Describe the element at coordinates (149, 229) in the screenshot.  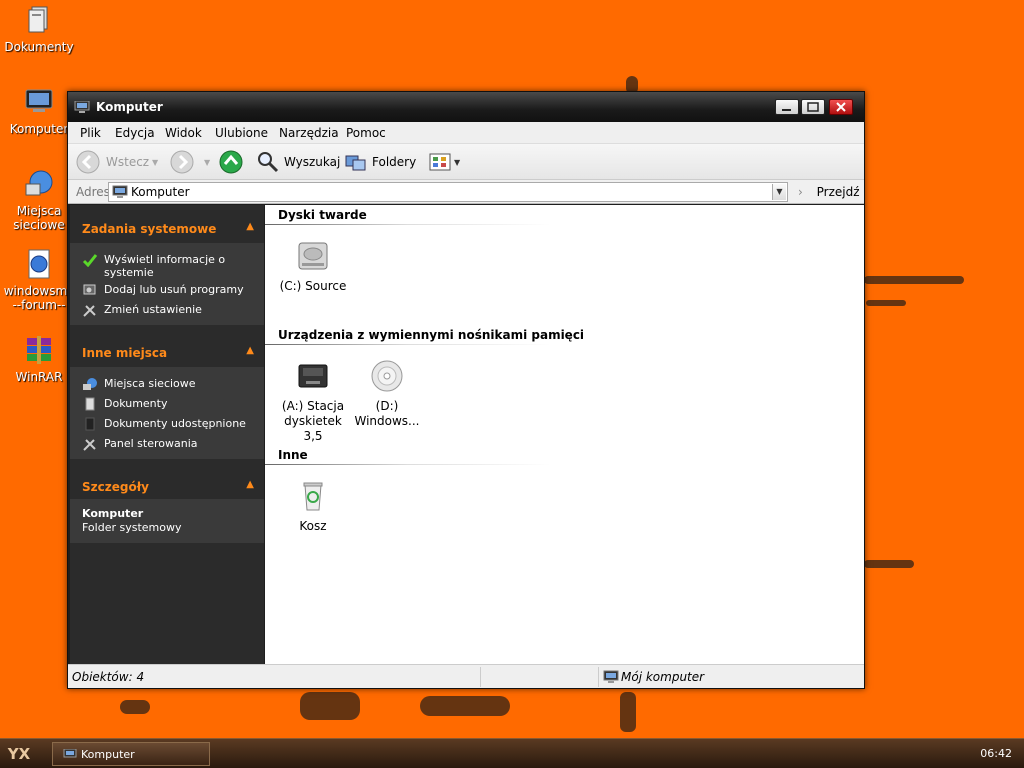
I see `pane-title: Zadania systemowe` at that location.